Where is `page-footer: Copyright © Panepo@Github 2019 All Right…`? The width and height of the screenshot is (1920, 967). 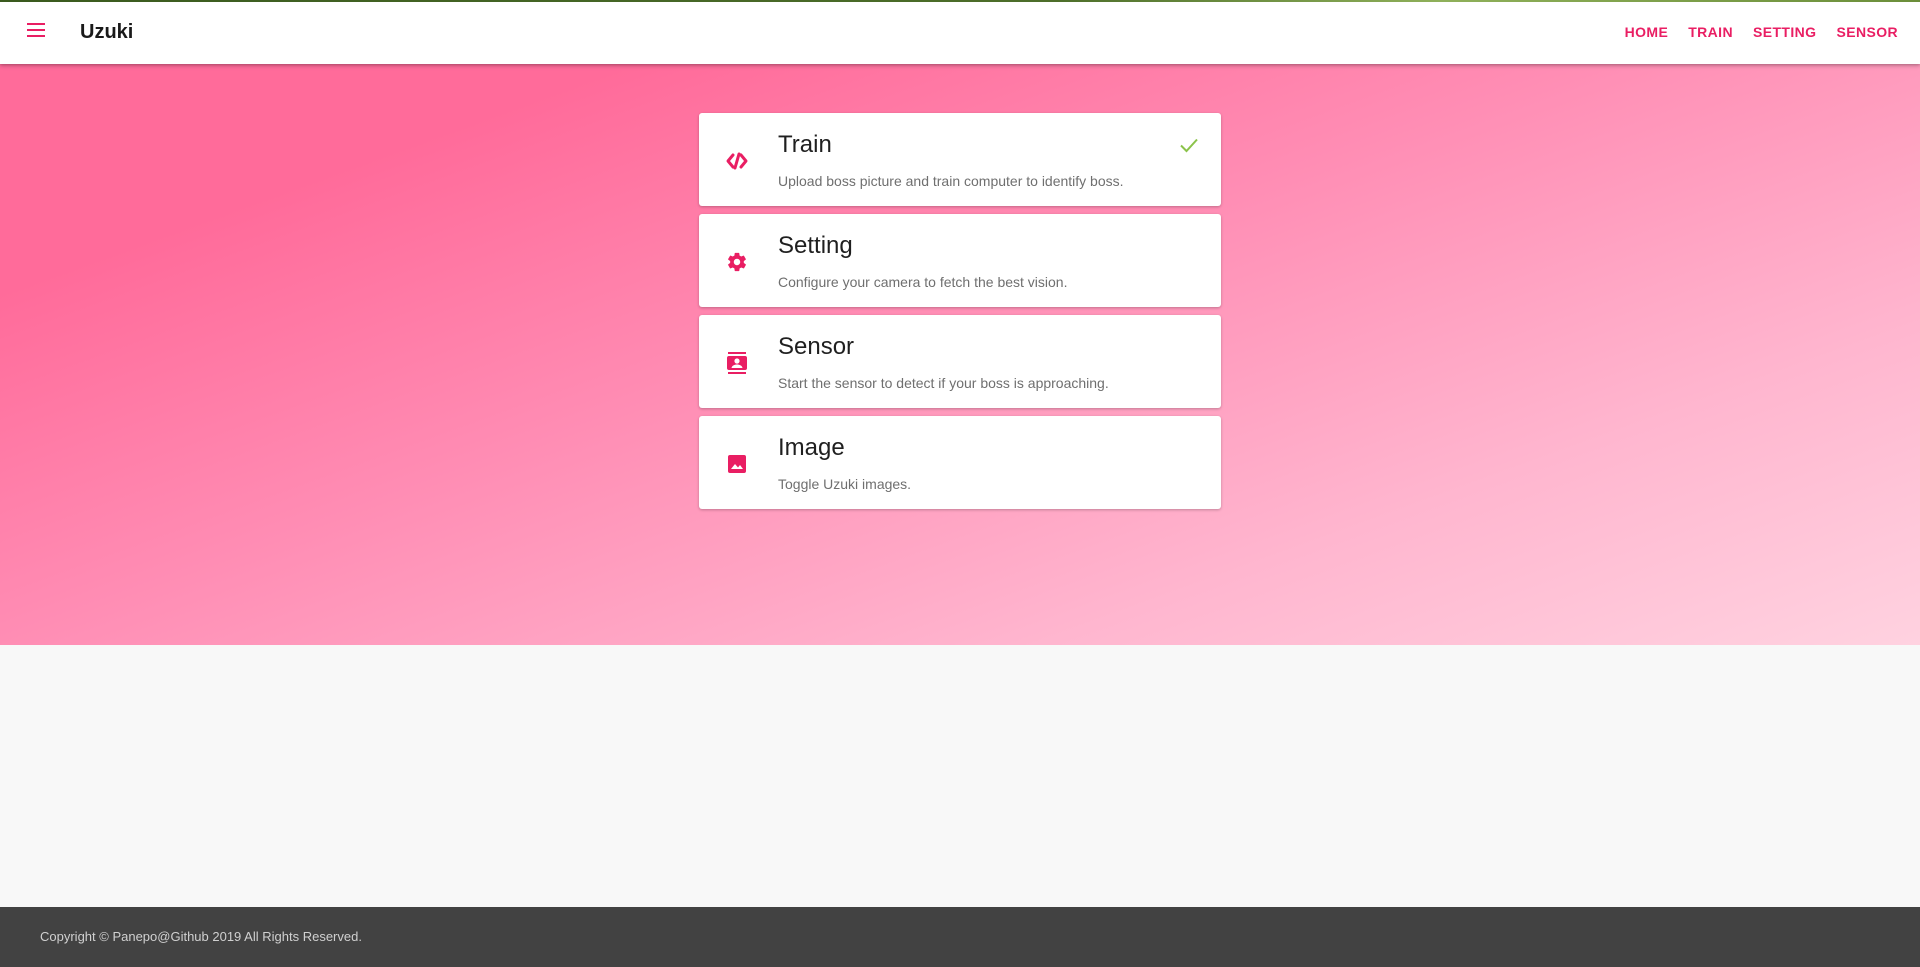 page-footer: Copyright © Panepo@Github 2019 All Right… is located at coordinates (960, 937).